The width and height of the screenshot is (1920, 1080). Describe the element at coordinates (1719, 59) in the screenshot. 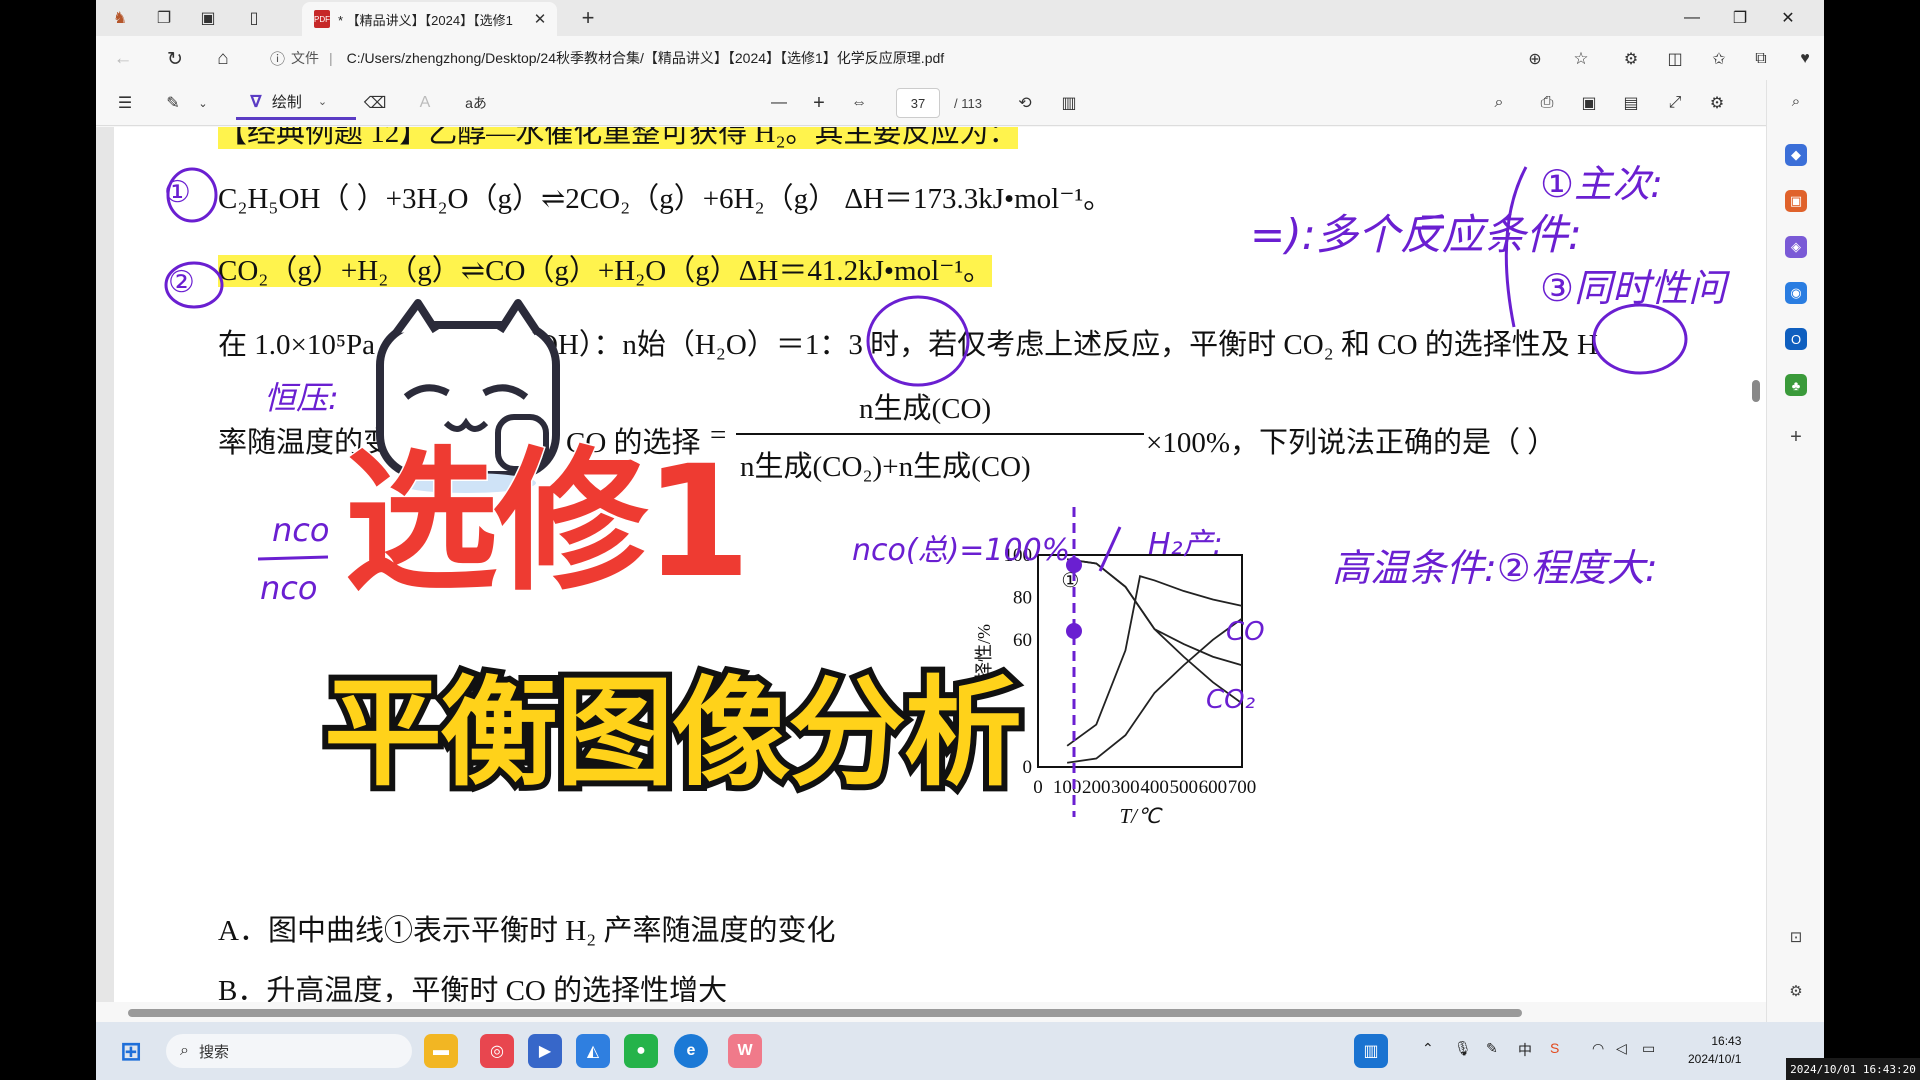

I see `favorites-icon: ✩` at that location.